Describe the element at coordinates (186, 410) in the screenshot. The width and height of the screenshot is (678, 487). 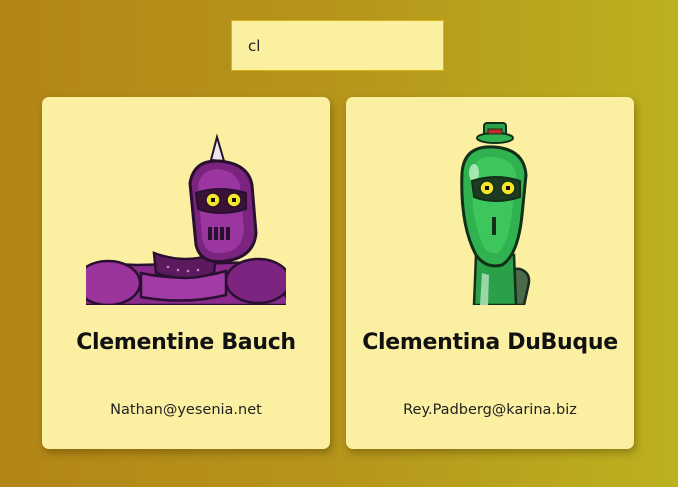
I see `robot-email: Nathan@yesenia.net` at that location.